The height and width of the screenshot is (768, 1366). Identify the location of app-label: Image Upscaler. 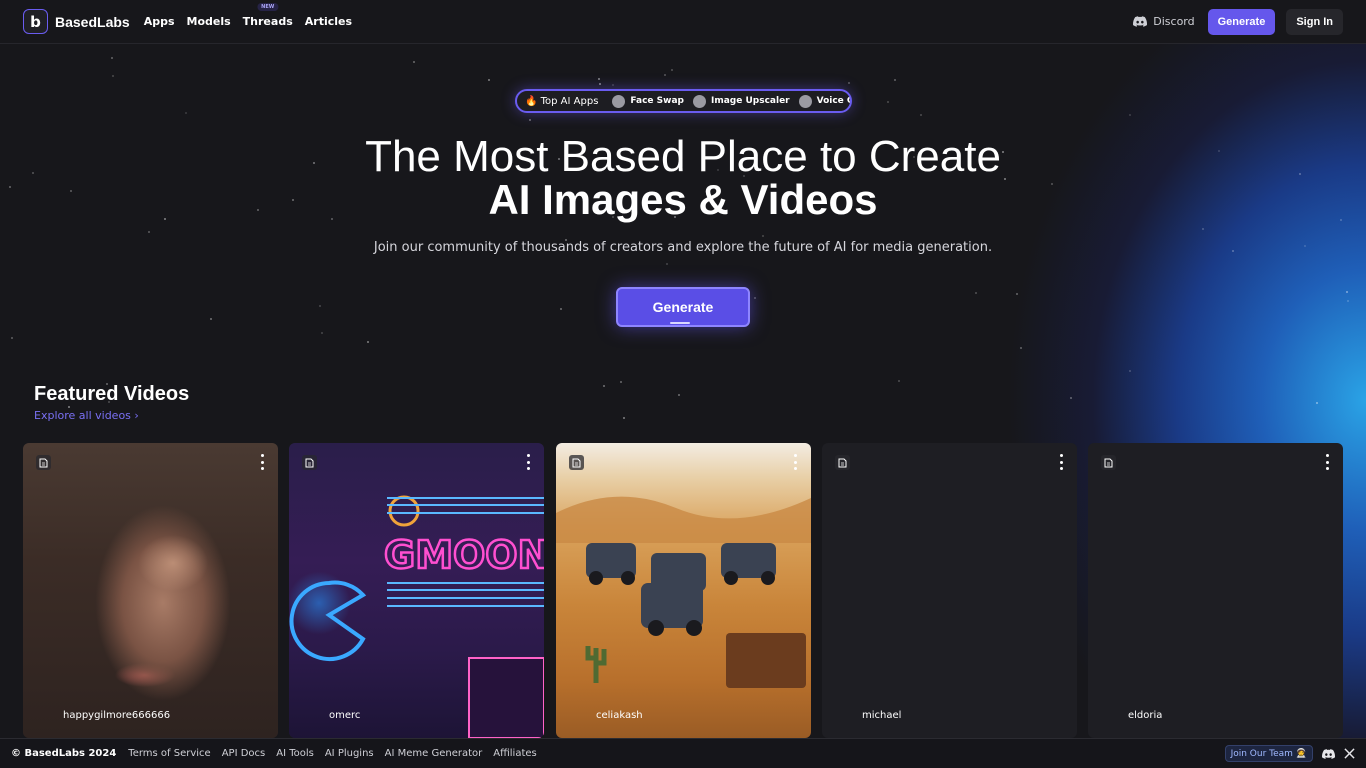
(750, 101).